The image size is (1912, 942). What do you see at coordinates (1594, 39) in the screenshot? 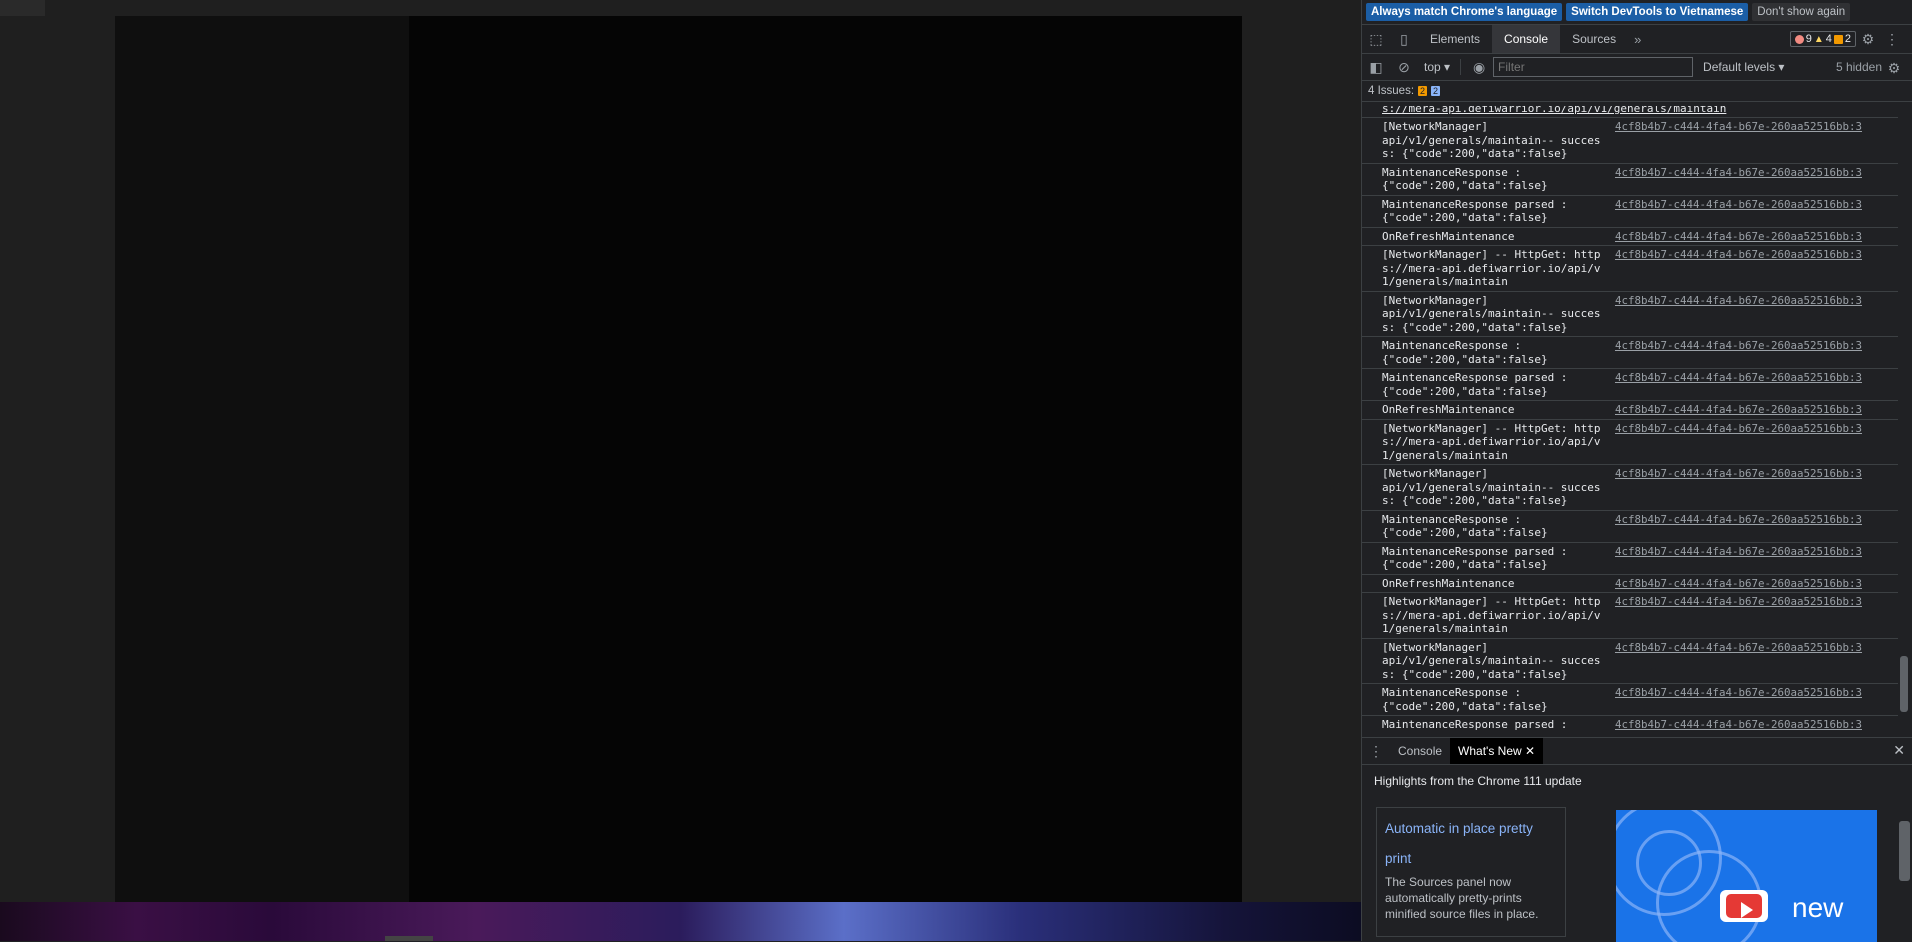
I see `tab-sources: Sources` at bounding box center [1594, 39].